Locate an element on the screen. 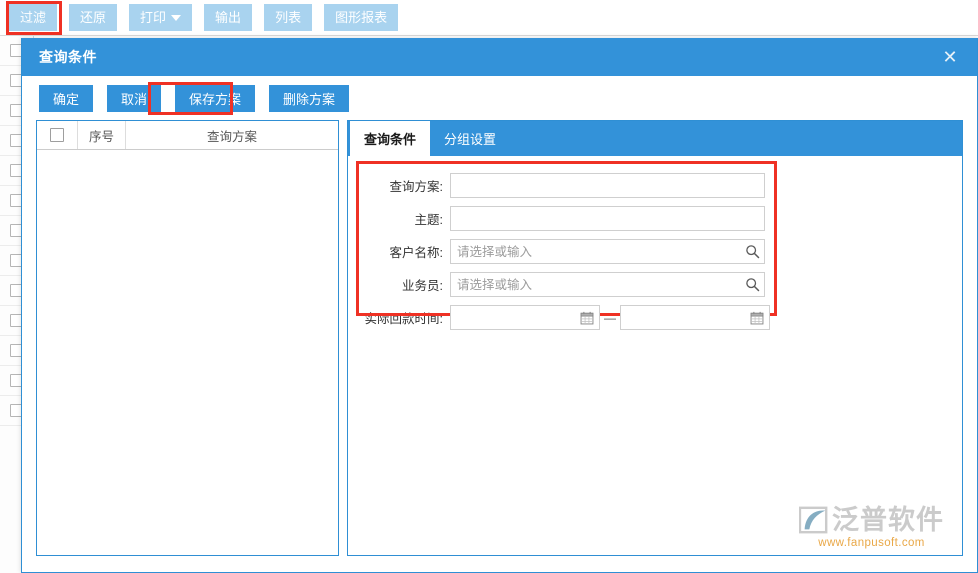  fanpu-logo-icon is located at coordinates (813, 520).